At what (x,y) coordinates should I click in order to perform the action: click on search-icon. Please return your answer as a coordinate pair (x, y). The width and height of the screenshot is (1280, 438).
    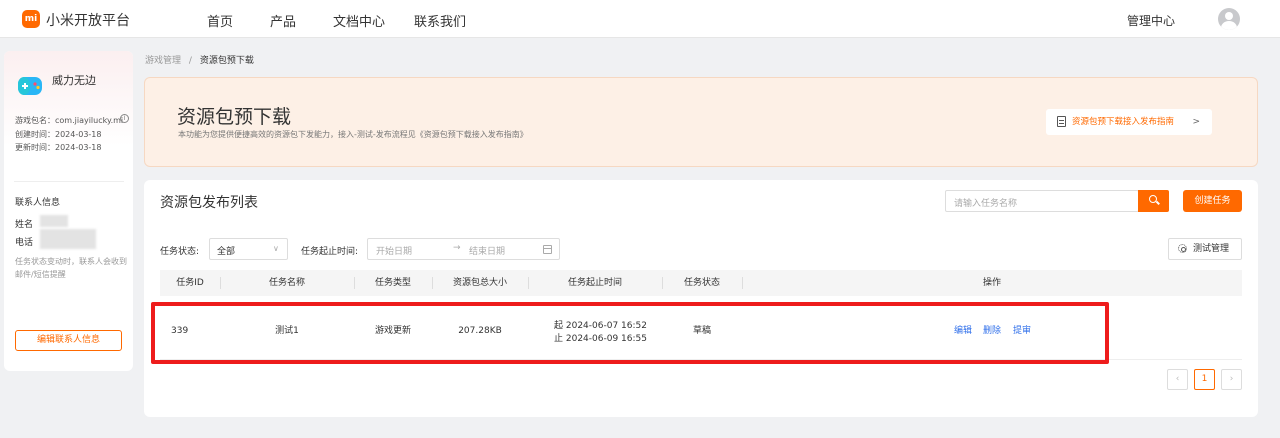
    Looking at the image, I should click on (1153, 199).